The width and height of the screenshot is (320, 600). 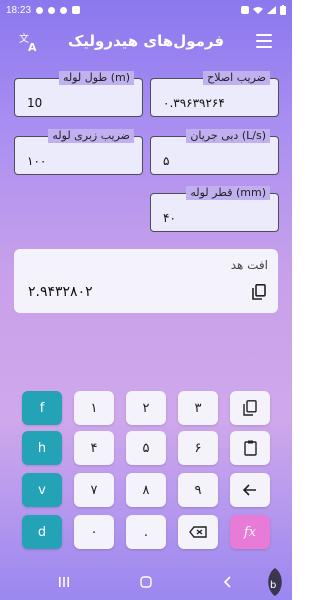 What do you see at coordinates (228, 136) in the screenshot?
I see `flow-rate-label: دبی جریان (L/s)` at bounding box center [228, 136].